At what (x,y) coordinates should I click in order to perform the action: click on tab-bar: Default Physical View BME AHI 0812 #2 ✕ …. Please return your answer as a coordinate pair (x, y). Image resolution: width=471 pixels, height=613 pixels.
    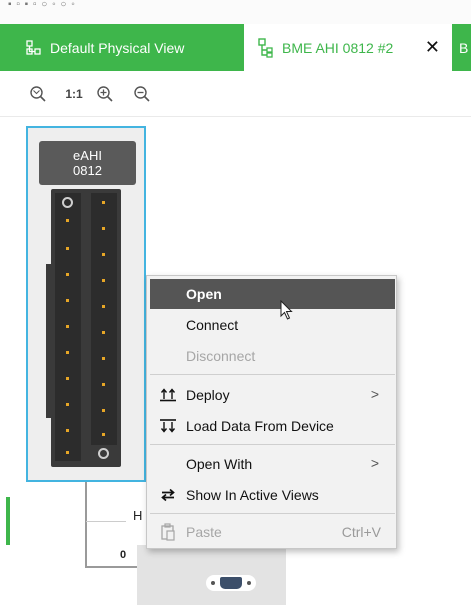
    Looking at the image, I should click on (235, 47).